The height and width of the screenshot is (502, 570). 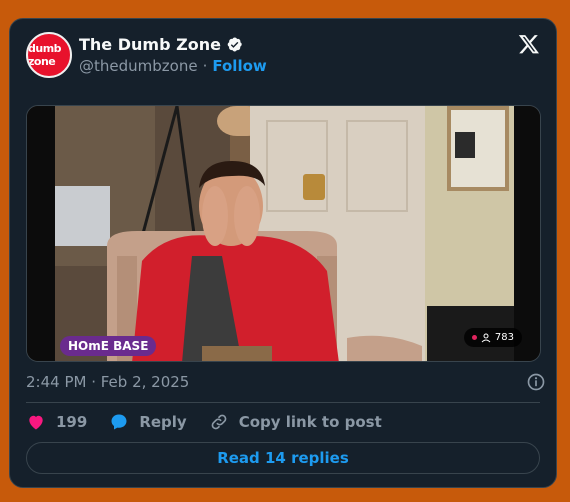 I want to click on copy-link-label: Copy link to post, so click(x=310, y=422).